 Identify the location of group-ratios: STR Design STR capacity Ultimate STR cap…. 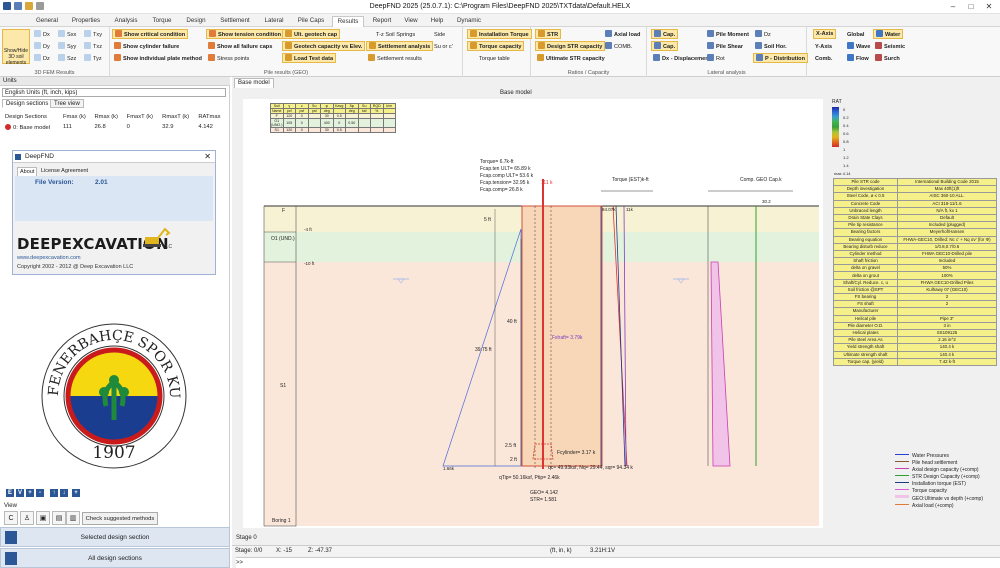
(589, 52).